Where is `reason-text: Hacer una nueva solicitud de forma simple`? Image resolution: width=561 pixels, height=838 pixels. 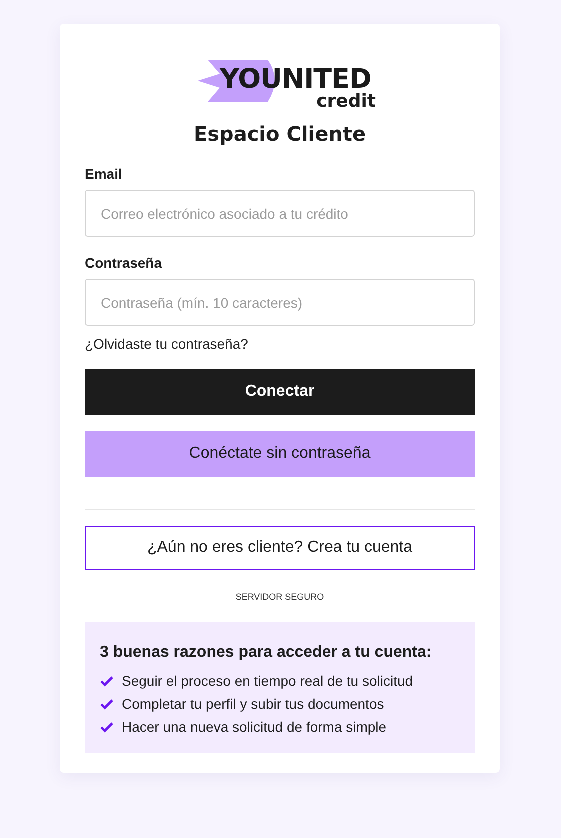 reason-text: Hacer una nueva solicitud de forma simple is located at coordinates (254, 727).